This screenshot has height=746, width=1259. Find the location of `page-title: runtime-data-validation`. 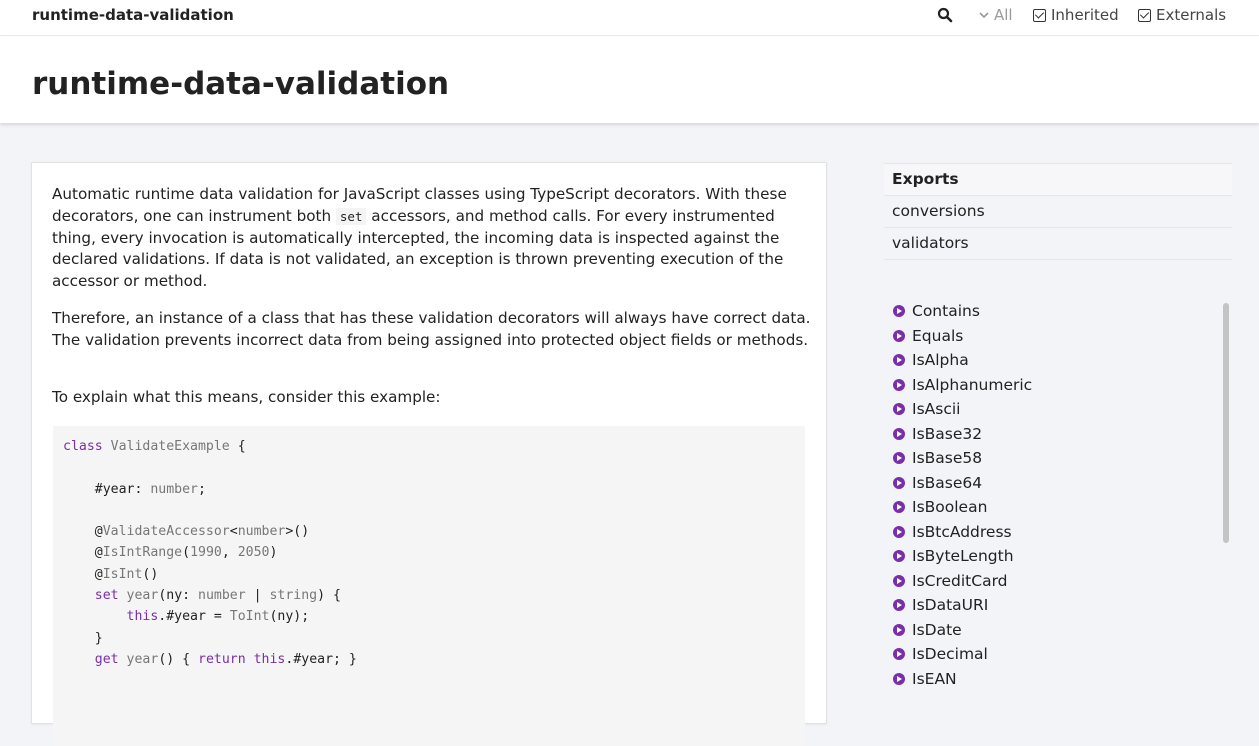

page-title: runtime-data-validation is located at coordinates (241, 84).